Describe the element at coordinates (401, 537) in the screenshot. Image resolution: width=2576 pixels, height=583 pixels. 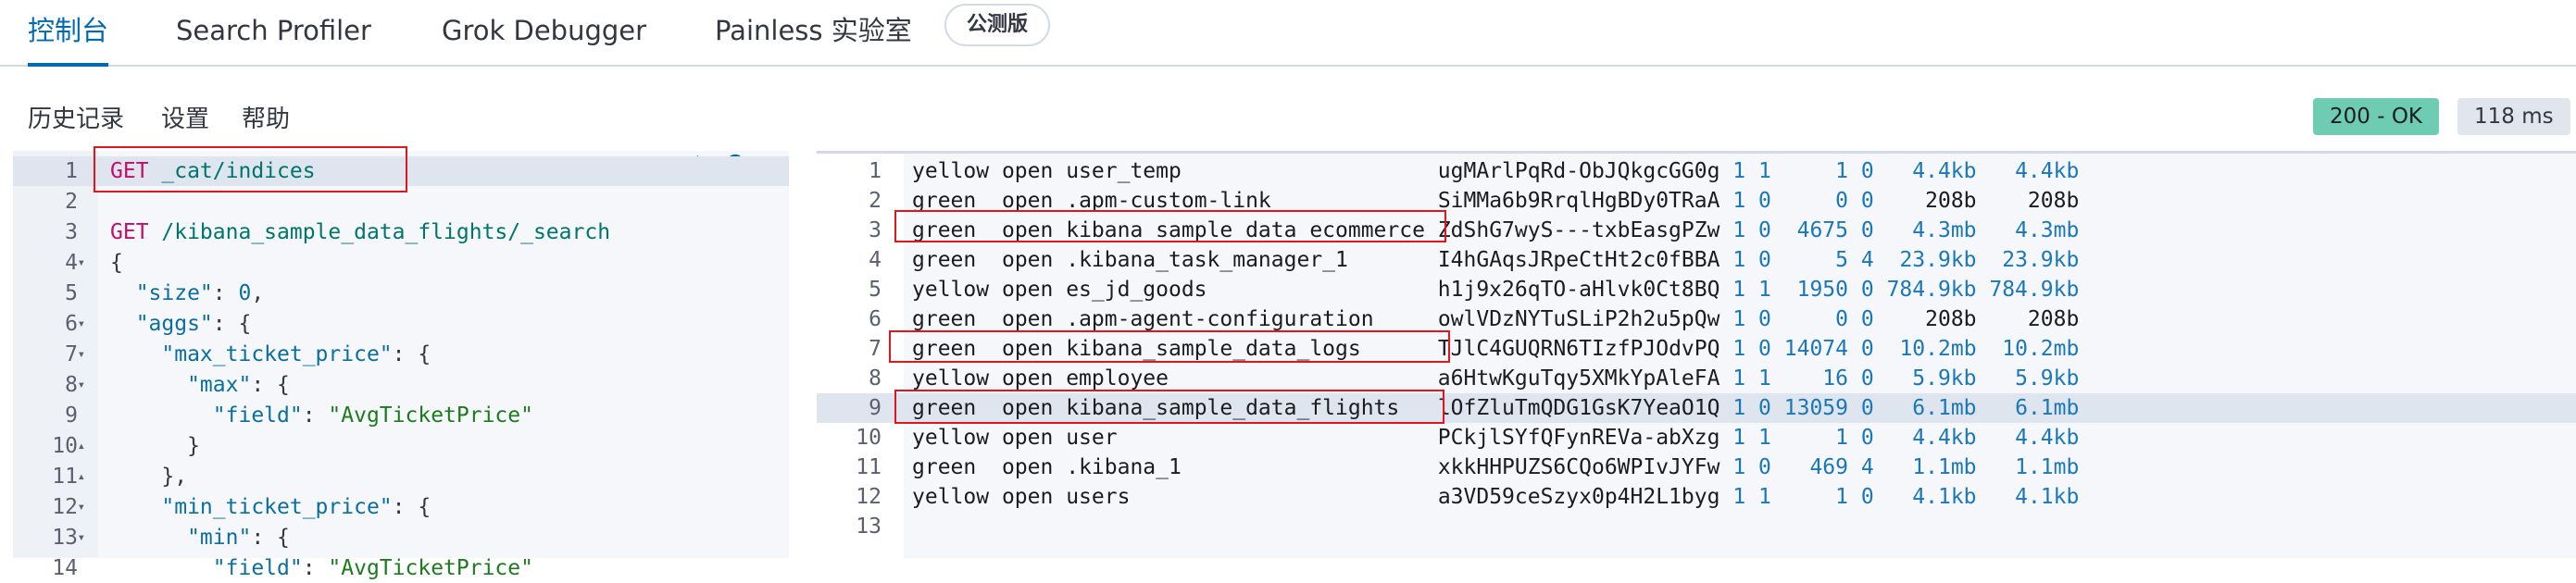
I see `code-line: 13 ▾ "min": {` at that location.